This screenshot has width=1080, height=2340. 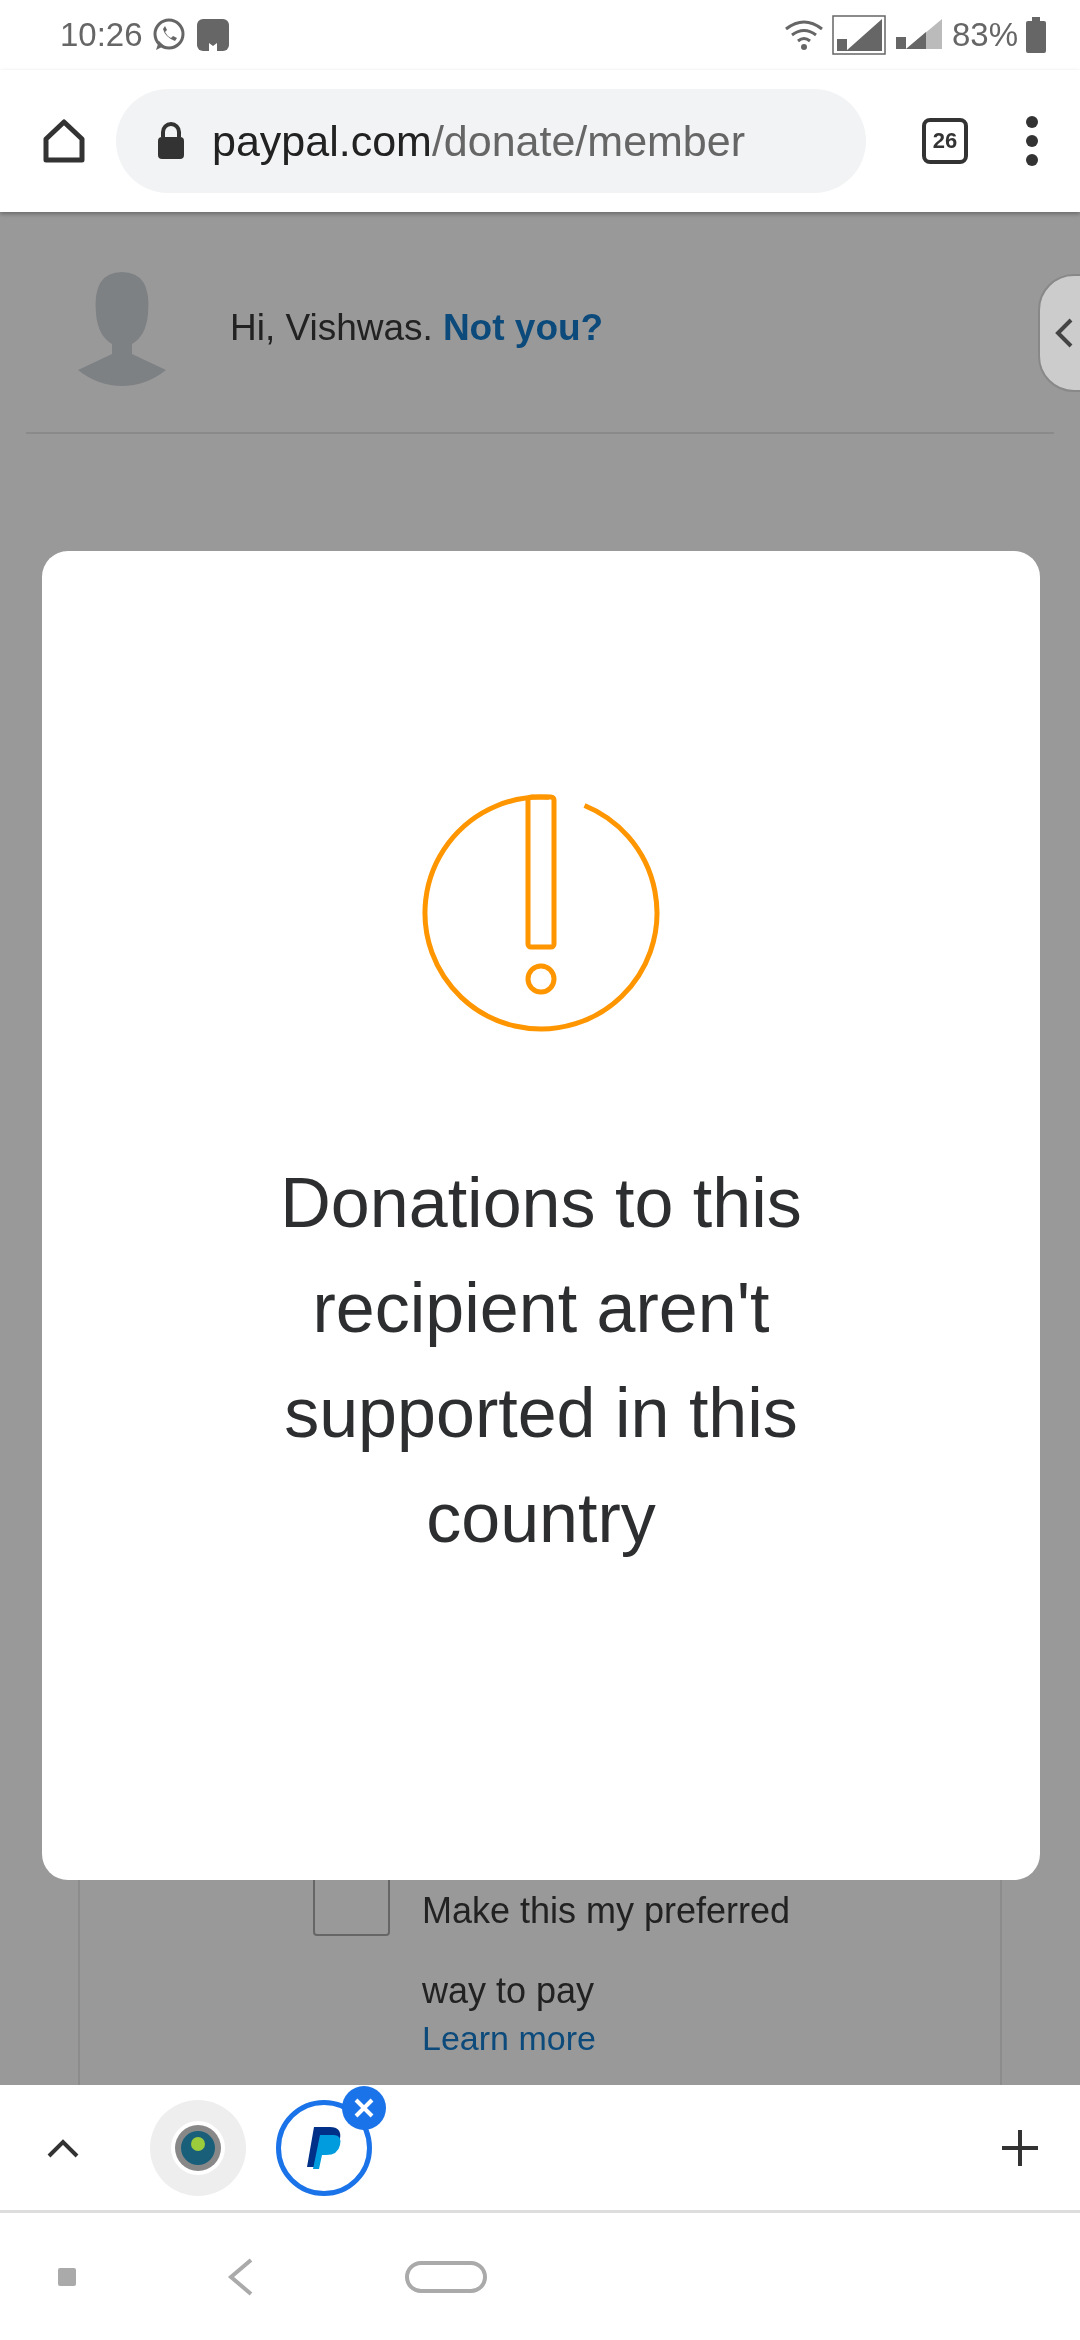 What do you see at coordinates (101, 35) in the screenshot?
I see `clock: 10:26` at bounding box center [101, 35].